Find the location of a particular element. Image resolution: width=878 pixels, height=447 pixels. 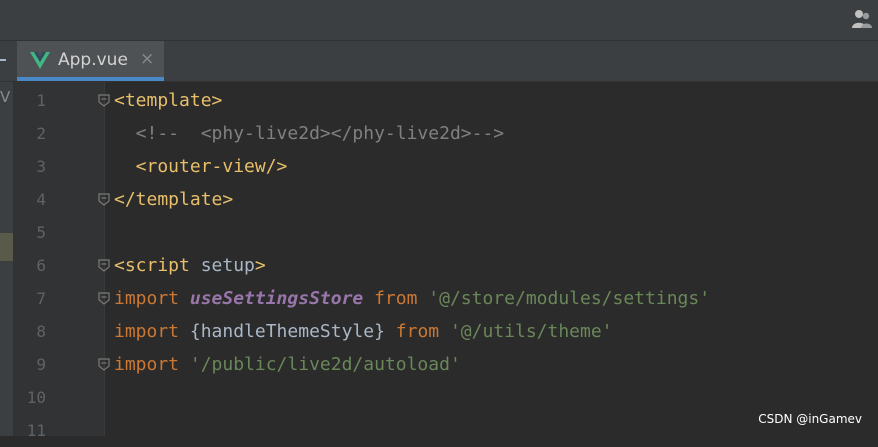

line-number: 2 is located at coordinates (41, 133).